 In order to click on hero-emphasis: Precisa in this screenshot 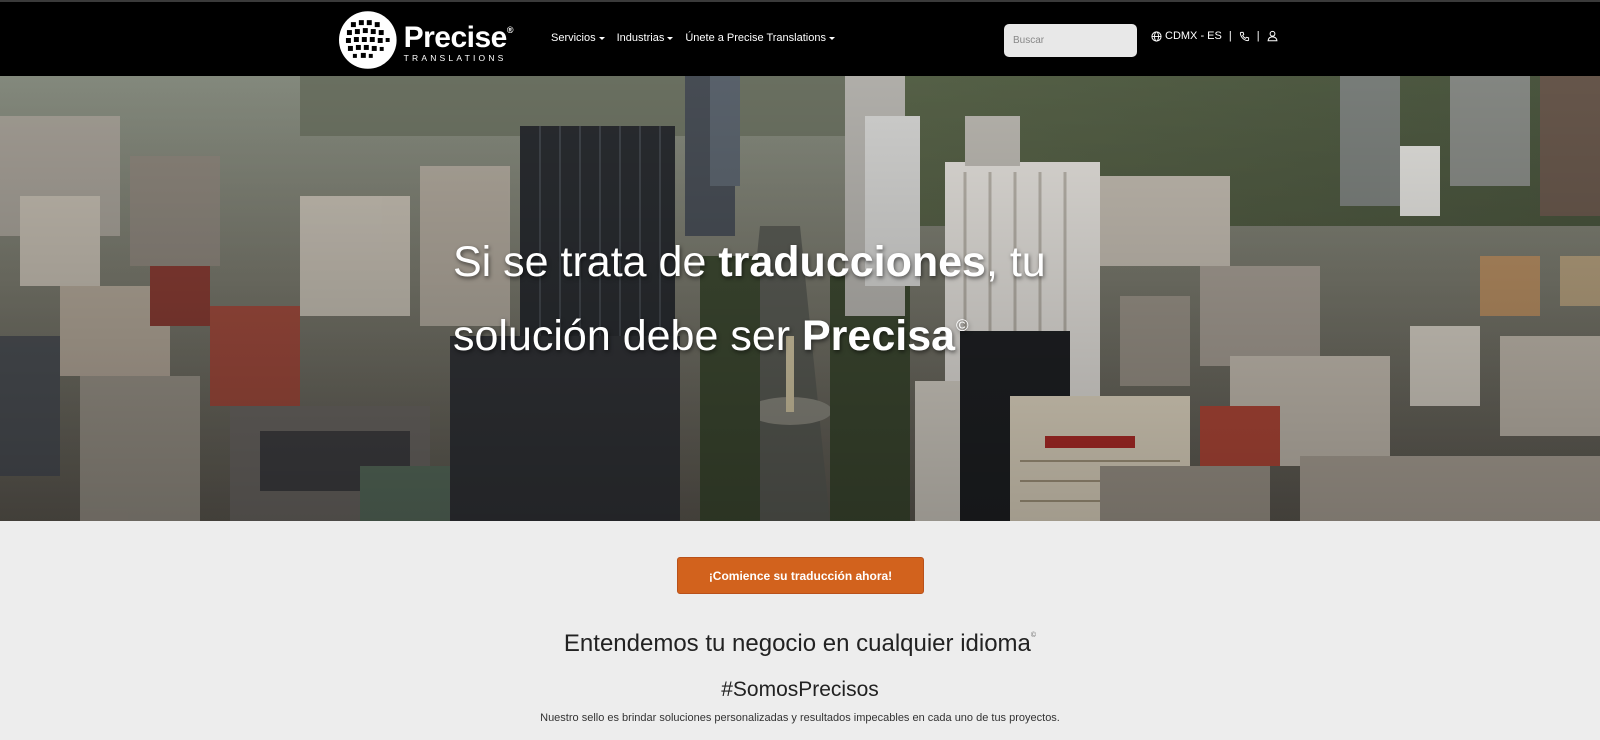, I will do `click(879, 336)`.